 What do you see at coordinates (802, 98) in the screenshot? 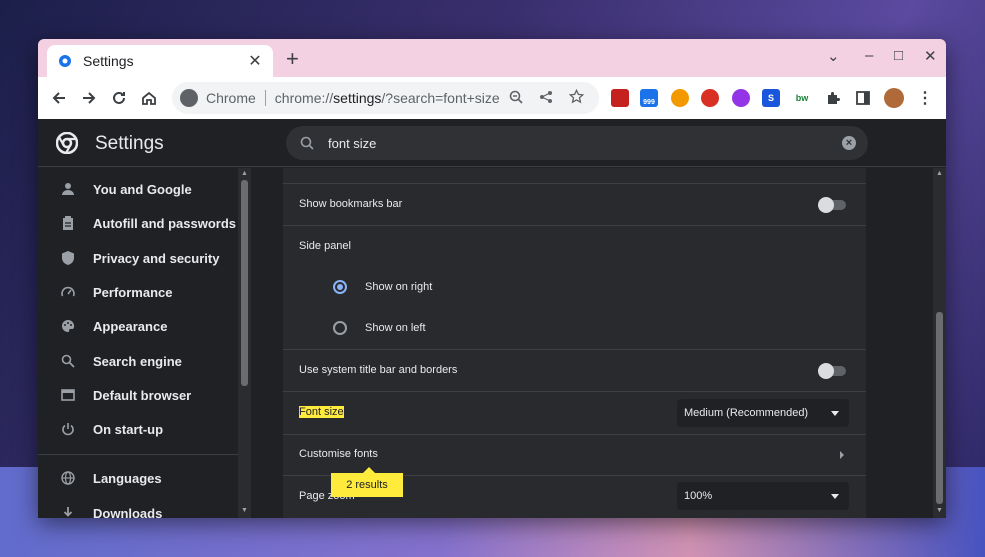
I see `bw-extension-icon: bw` at bounding box center [802, 98].